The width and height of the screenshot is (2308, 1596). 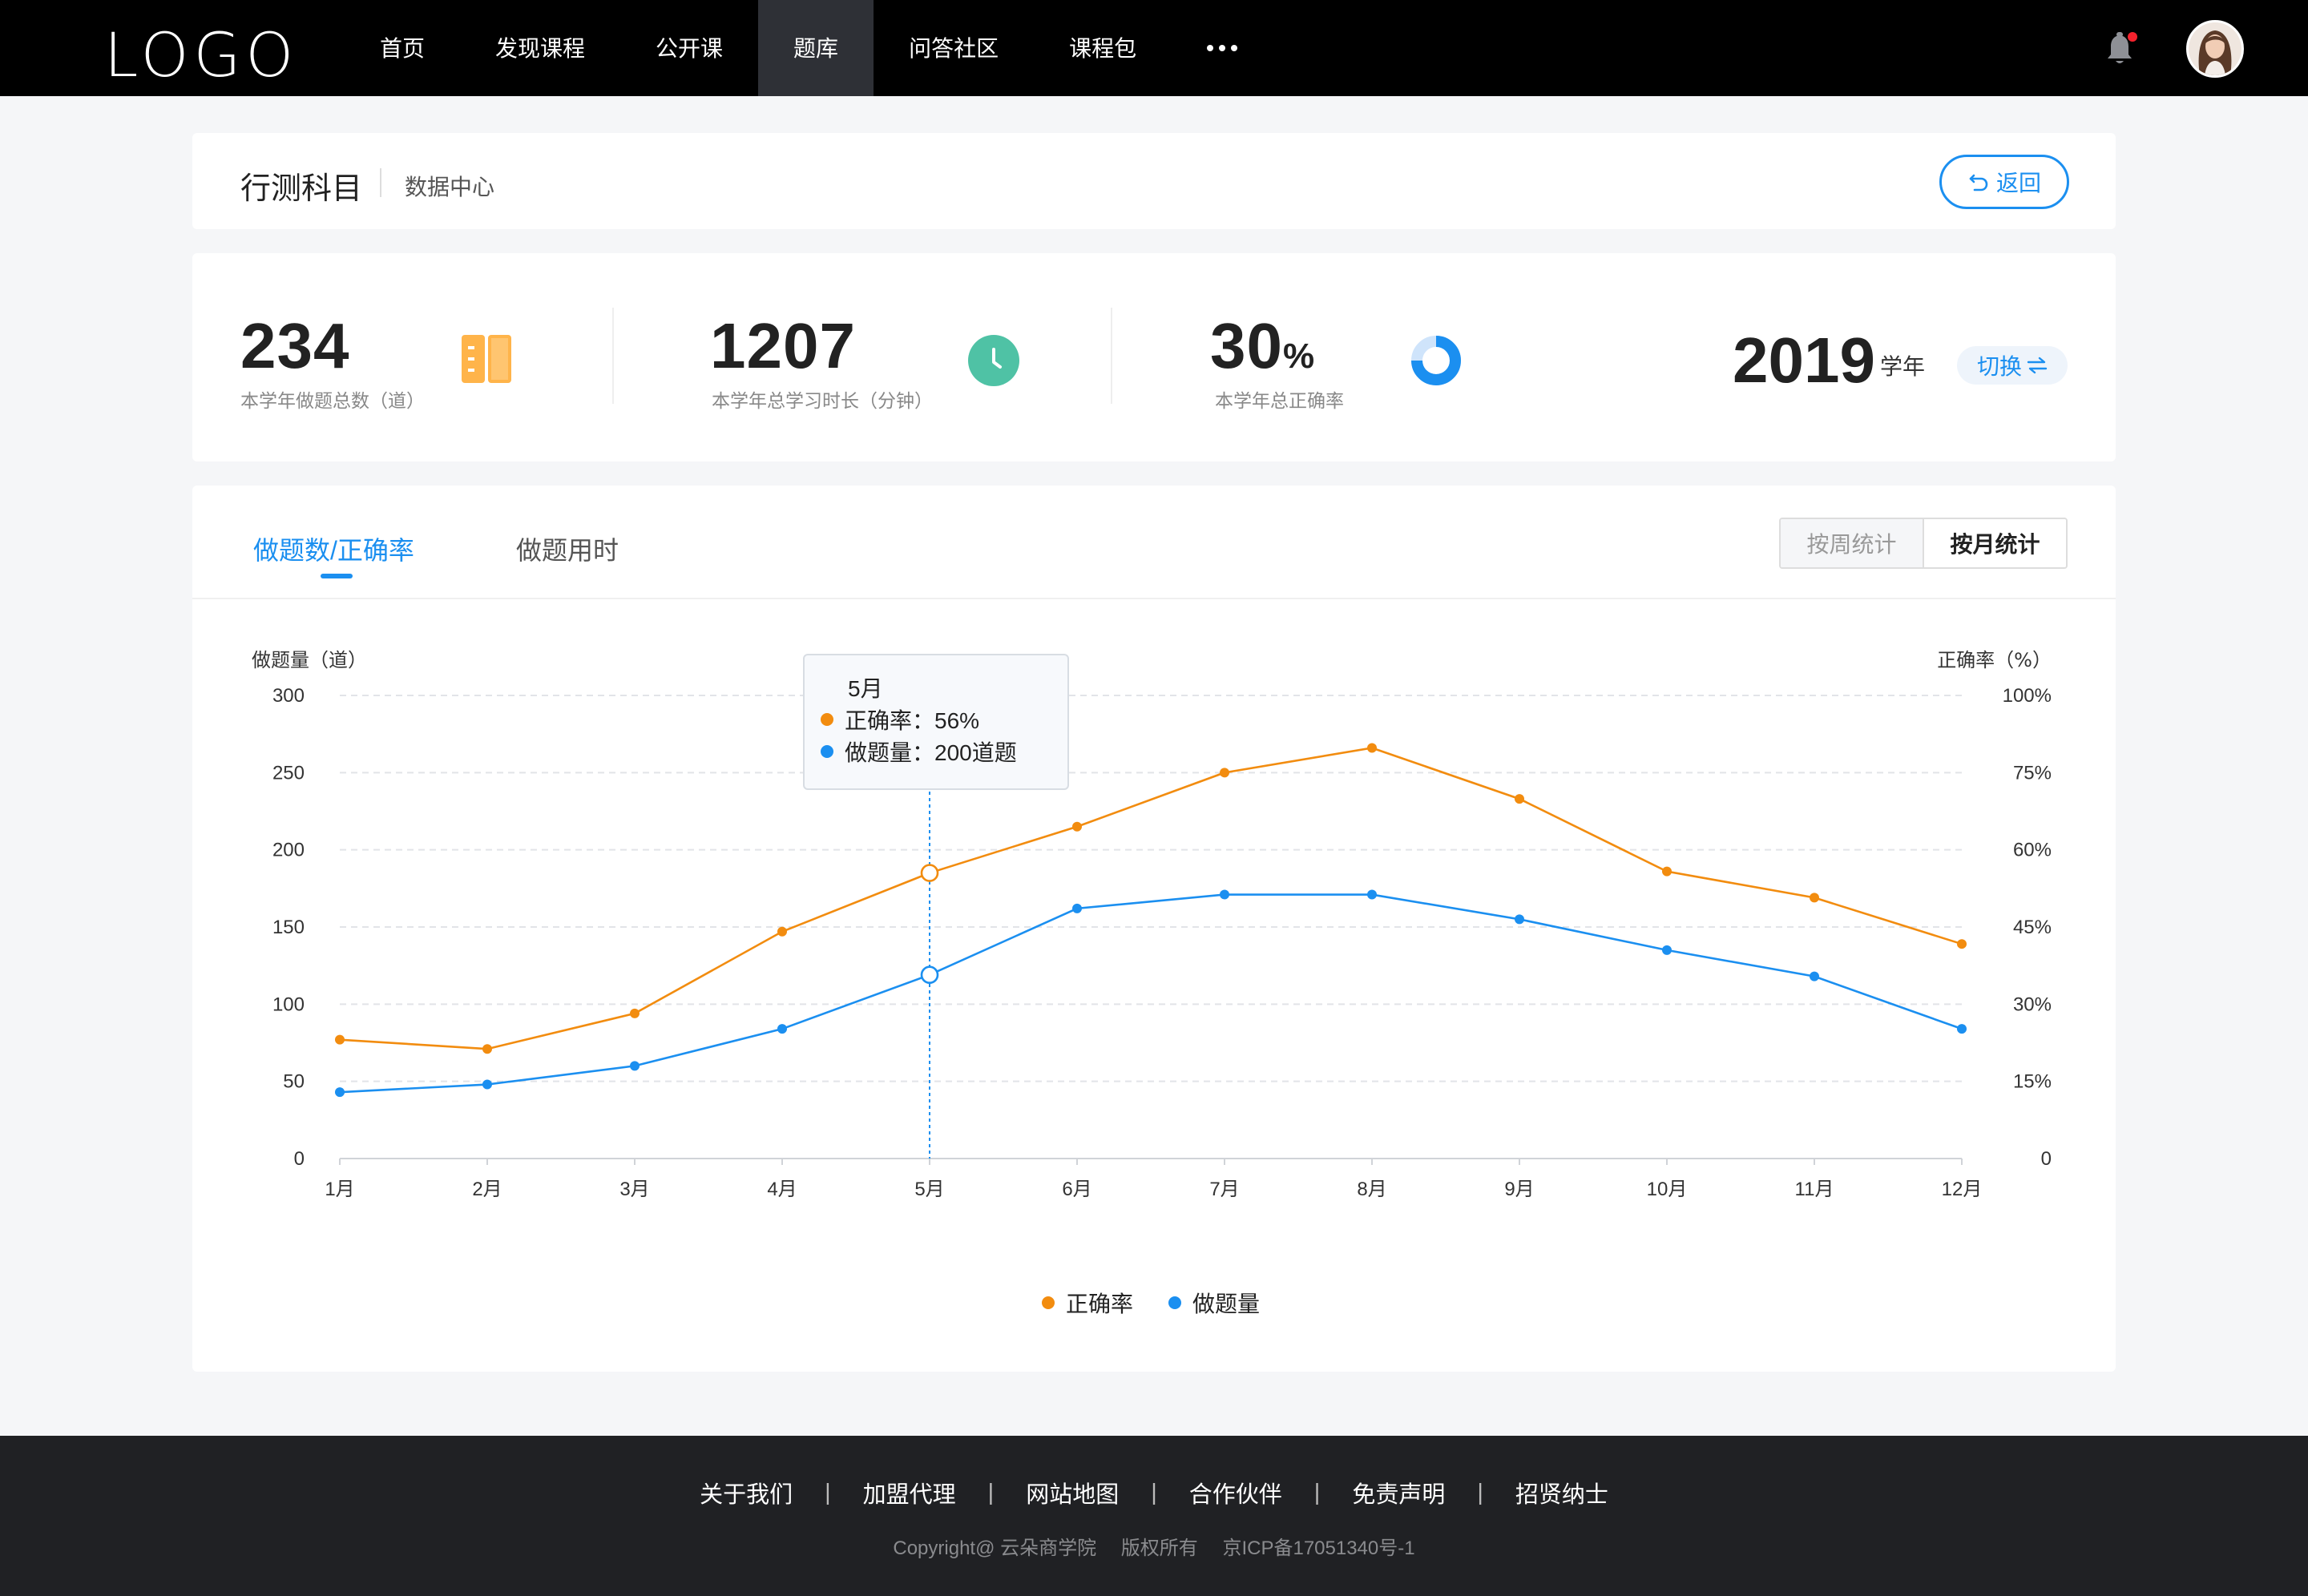 I want to click on footer-links: 关于我们 | 加盟代理 | 网站地图 | 合作伙伴 | 免责声明 | 招贤纳士, so click(x=1154, y=1492).